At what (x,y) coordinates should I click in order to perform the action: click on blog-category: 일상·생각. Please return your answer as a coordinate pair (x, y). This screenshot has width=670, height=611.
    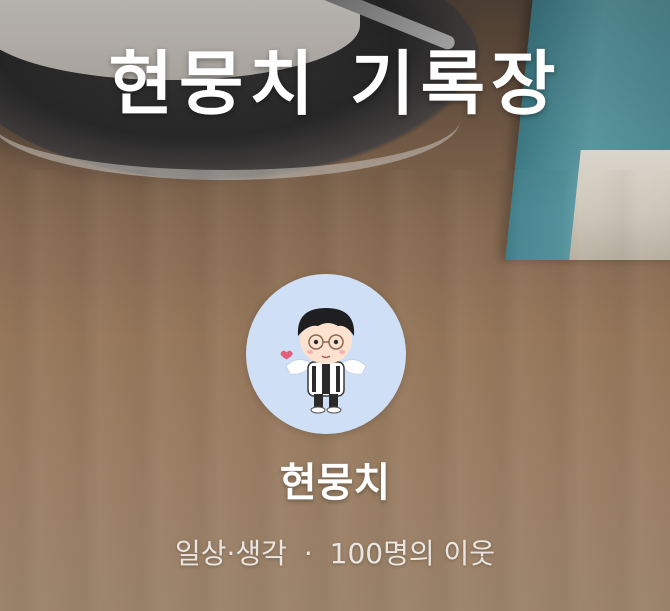
    Looking at the image, I should click on (230, 553).